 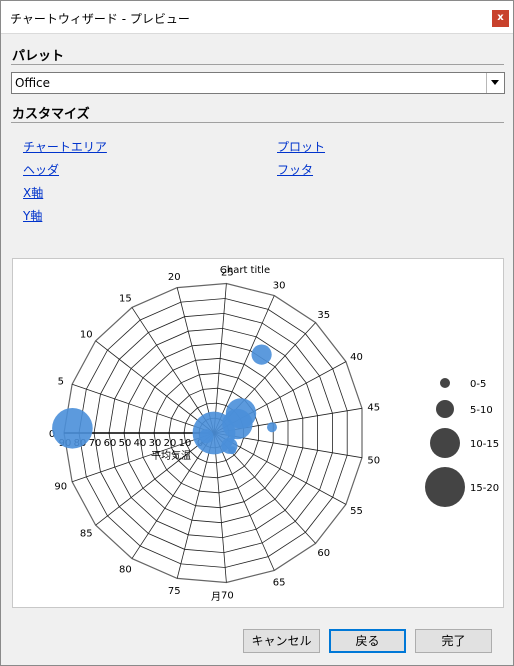 What do you see at coordinates (453, 641) in the screenshot?
I see `finish-button: 完了` at bounding box center [453, 641].